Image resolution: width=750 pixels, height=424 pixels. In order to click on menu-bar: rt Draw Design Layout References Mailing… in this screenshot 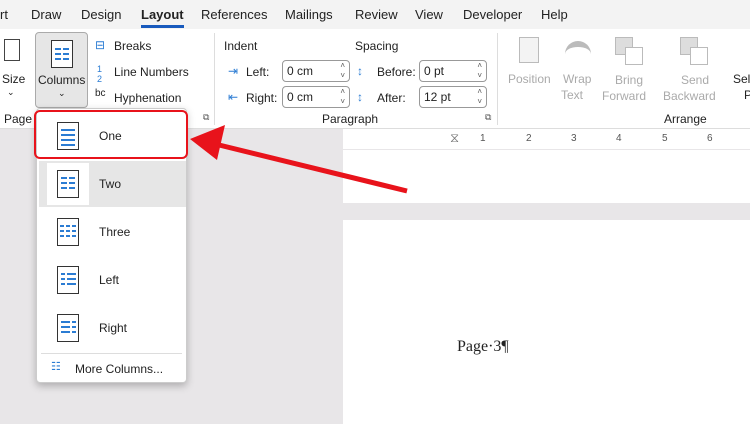, I will do `click(375, 14)`.